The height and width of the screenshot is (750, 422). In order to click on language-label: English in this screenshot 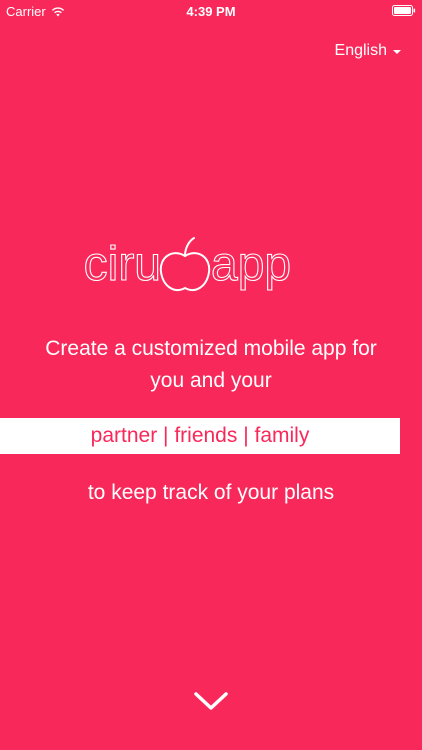, I will do `click(360, 50)`.